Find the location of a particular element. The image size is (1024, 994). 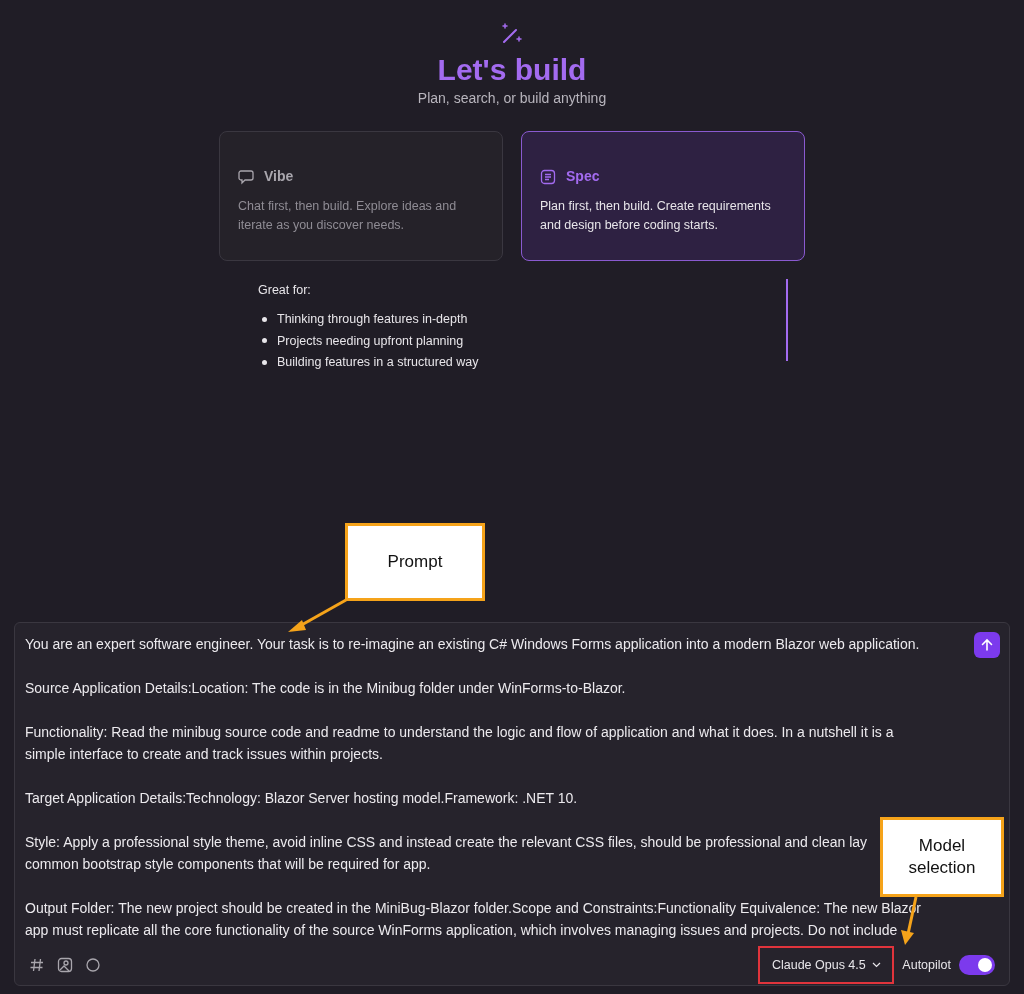

mode-title: Spec is located at coordinates (583, 176).